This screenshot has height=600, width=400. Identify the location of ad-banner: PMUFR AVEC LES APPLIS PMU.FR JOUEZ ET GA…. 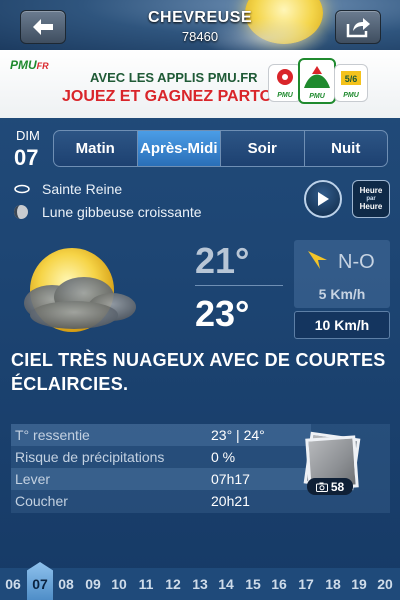
(200, 84).